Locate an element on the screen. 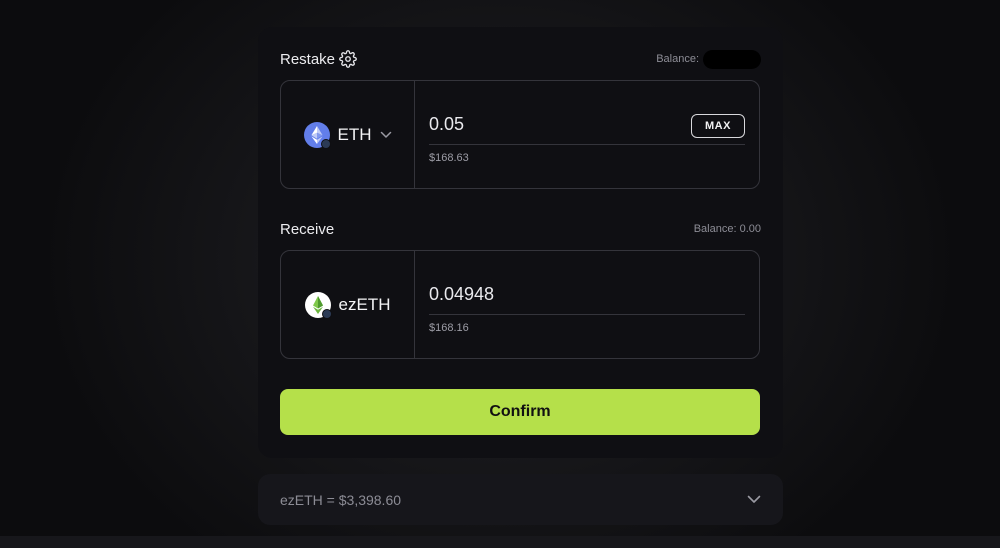 Image resolution: width=1000 pixels, height=548 pixels. receive-amount-field is located at coordinates (549, 294).